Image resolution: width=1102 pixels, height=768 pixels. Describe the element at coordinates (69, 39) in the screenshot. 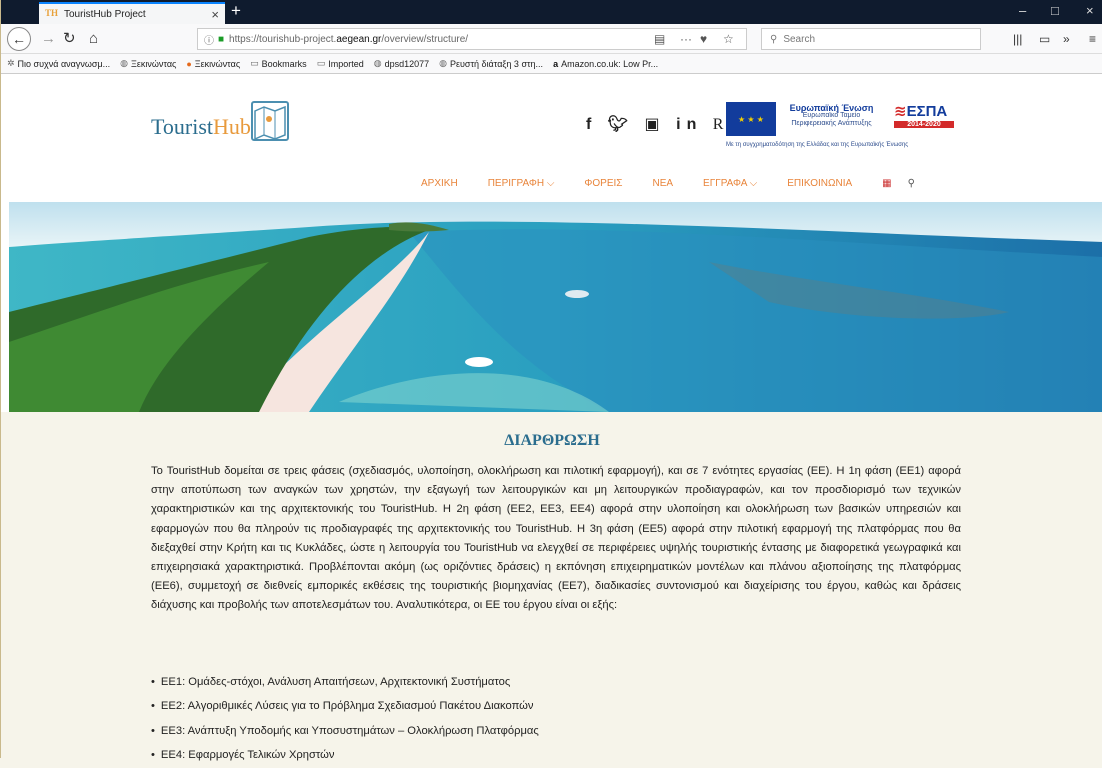

I see `reload-icon: ↻` at that location.